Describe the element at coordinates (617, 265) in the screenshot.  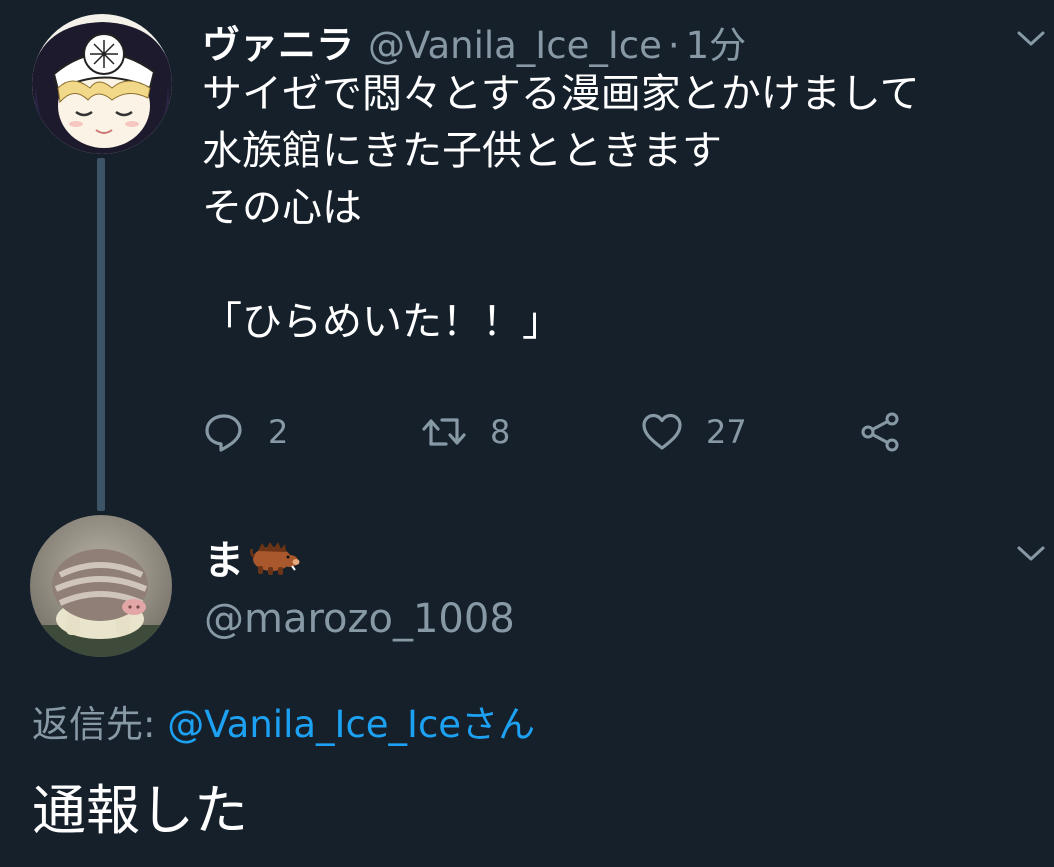
I see `tweet-line` at that location.